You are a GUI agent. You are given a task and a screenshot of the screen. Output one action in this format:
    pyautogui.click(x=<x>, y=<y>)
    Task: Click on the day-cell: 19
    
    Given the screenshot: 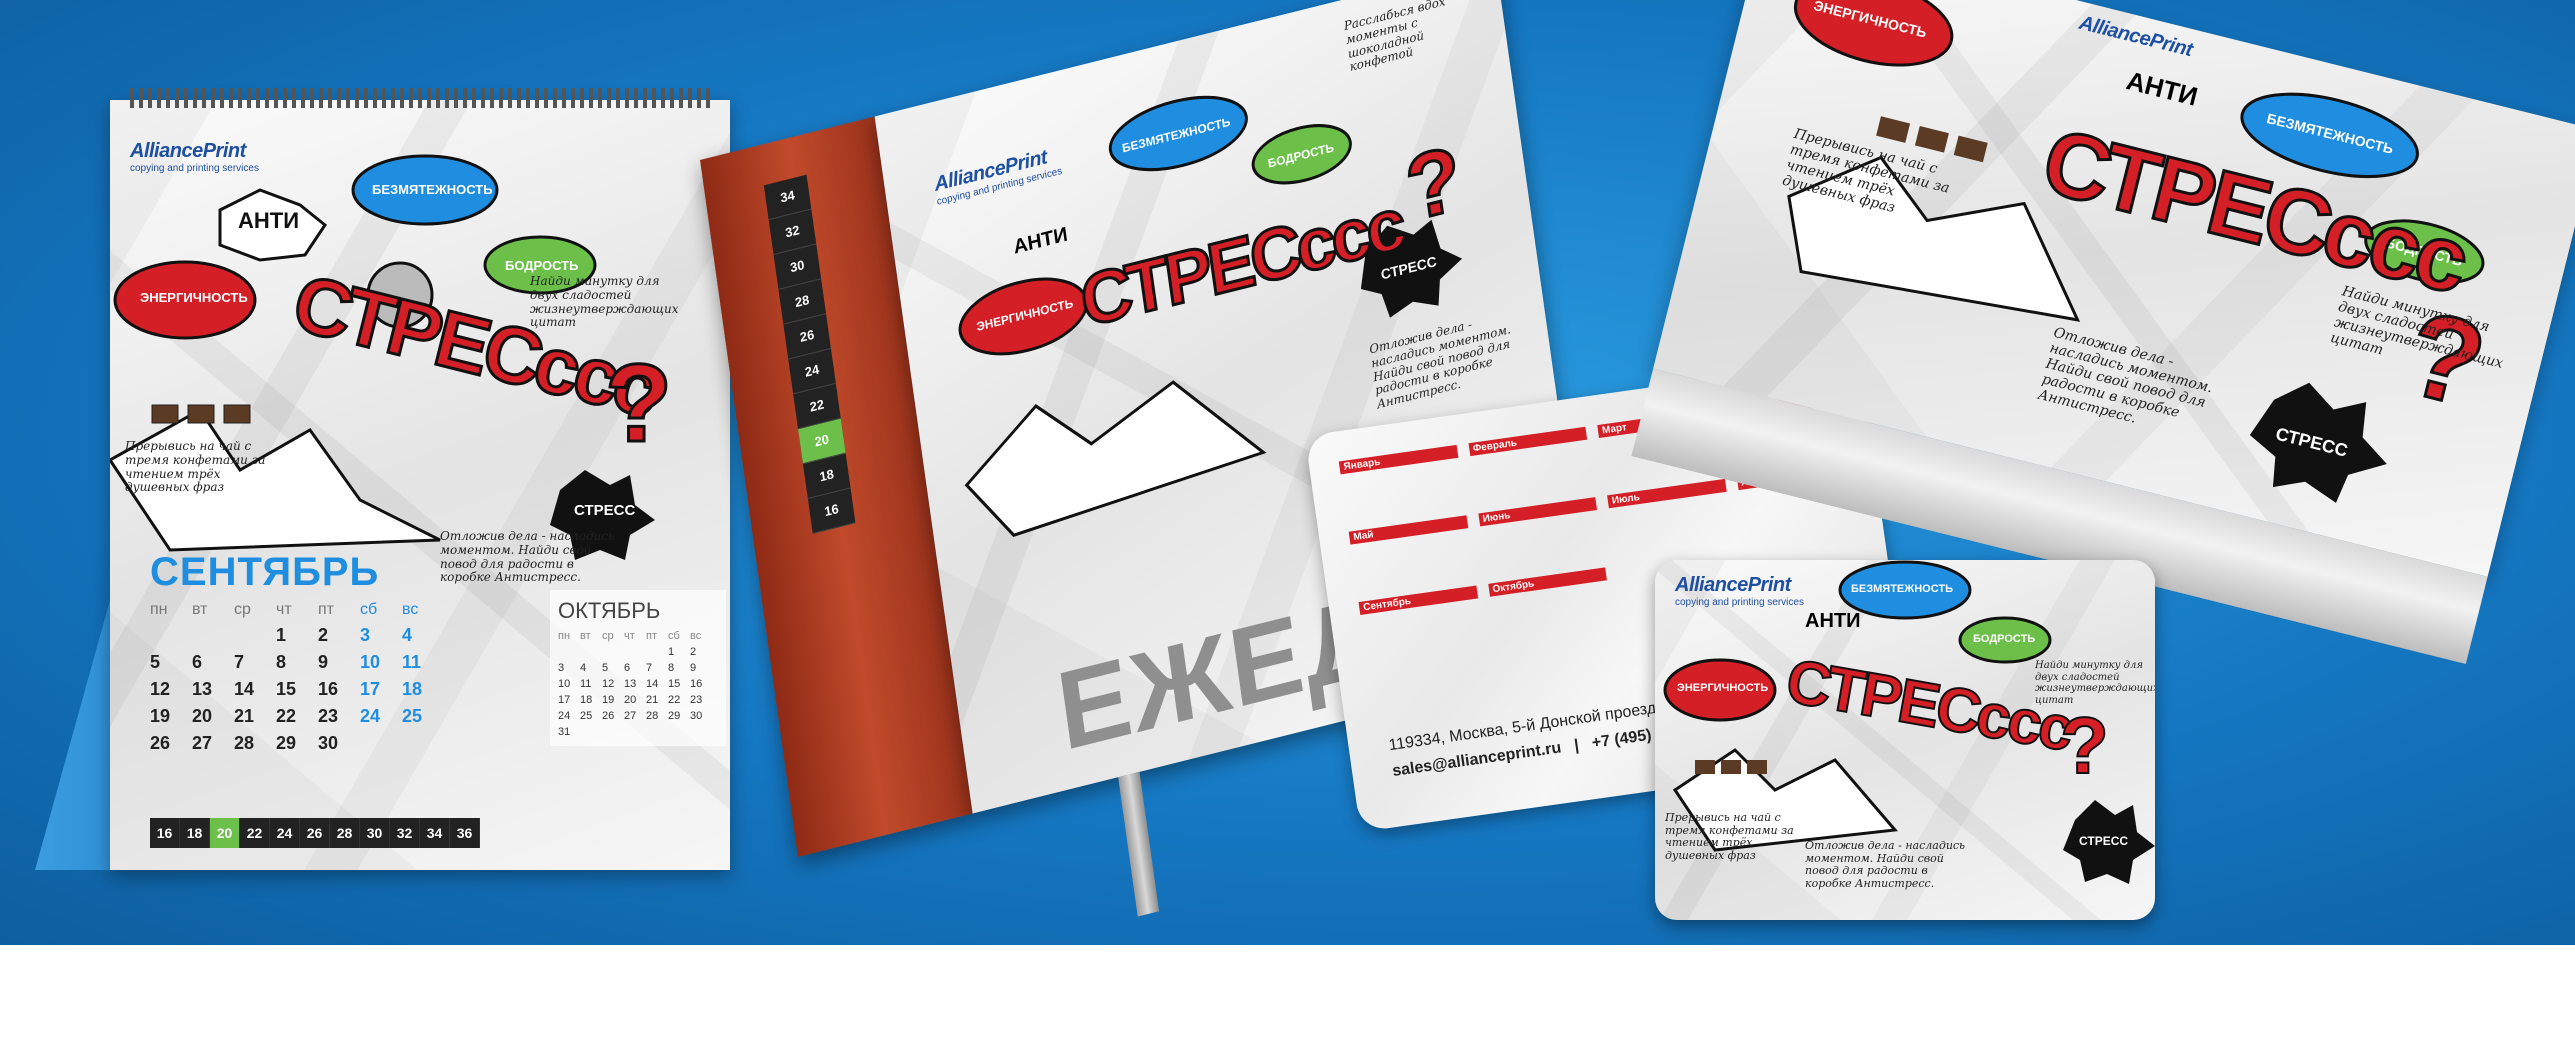 What is the action you would take?
    pyautogui.click(x=160, y=716)
    